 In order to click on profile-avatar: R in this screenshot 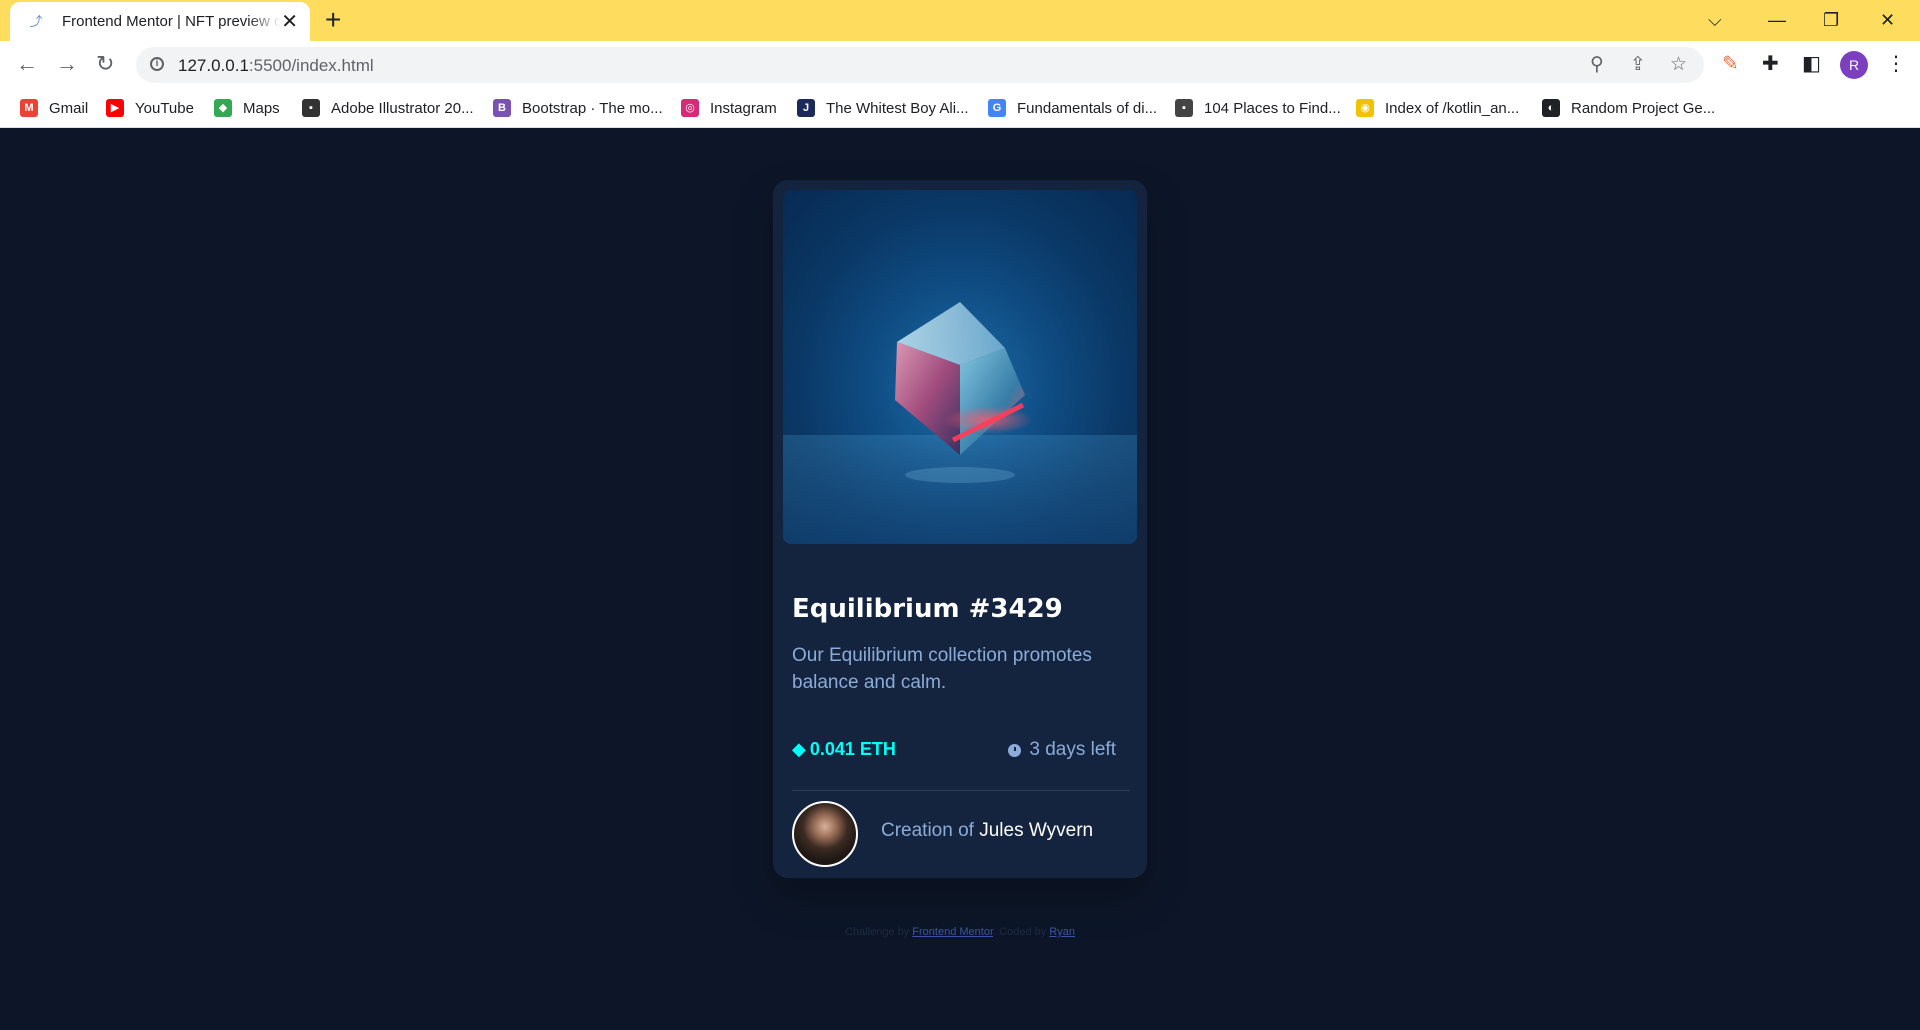, I will do `click(1854, 65)`.